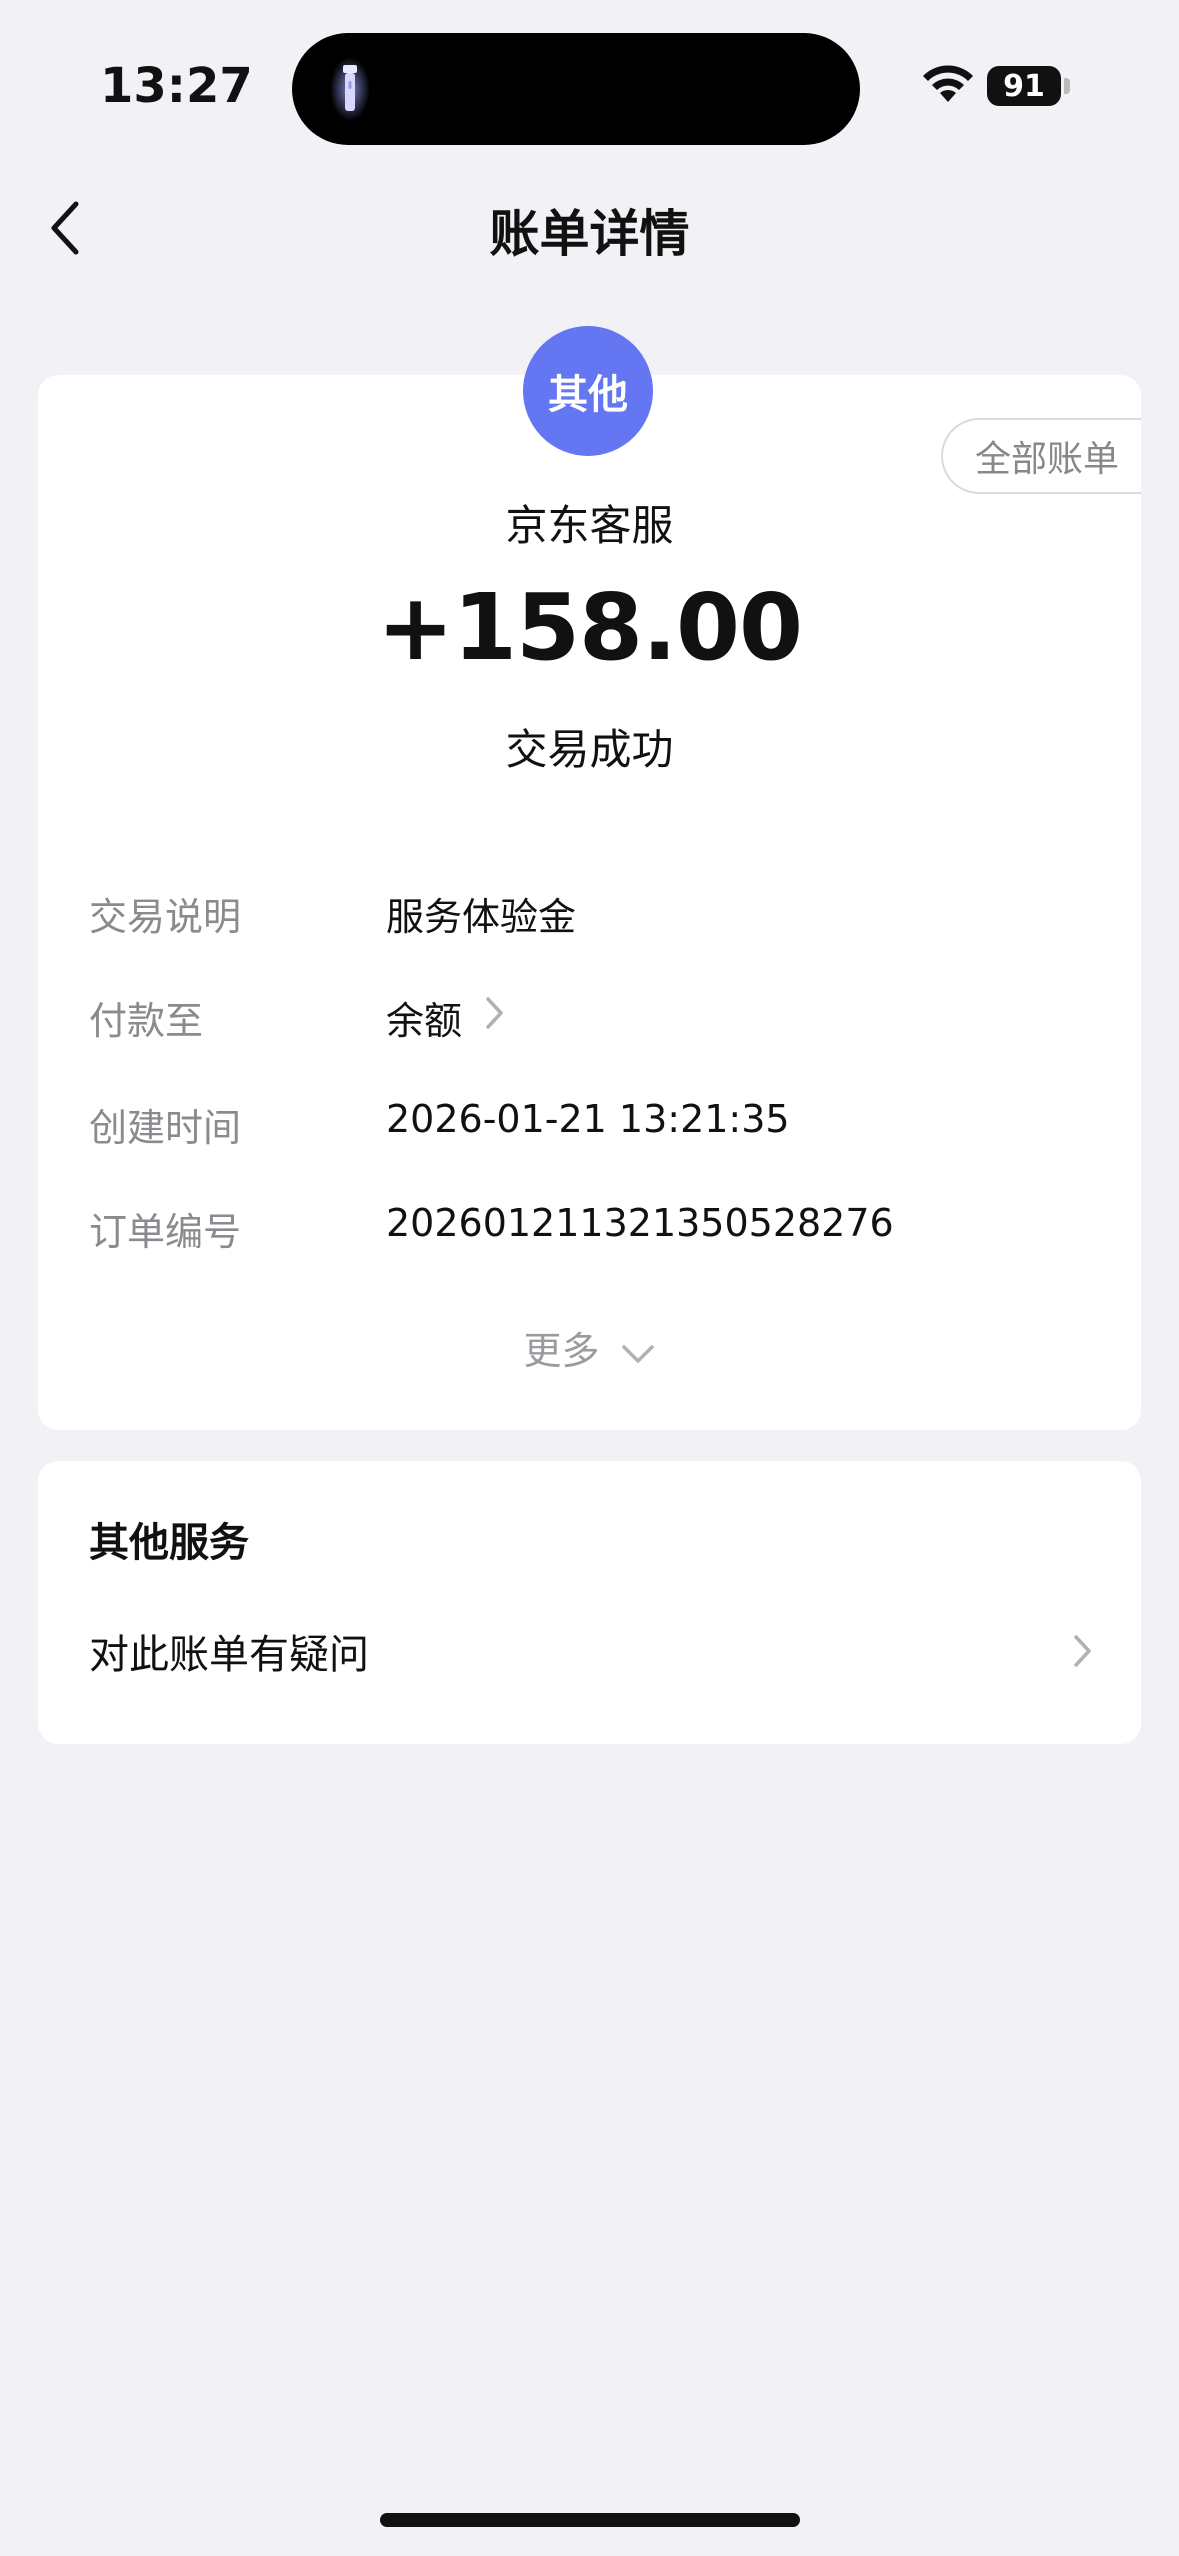  I want to click on battery-tip, so click(1067, 86).